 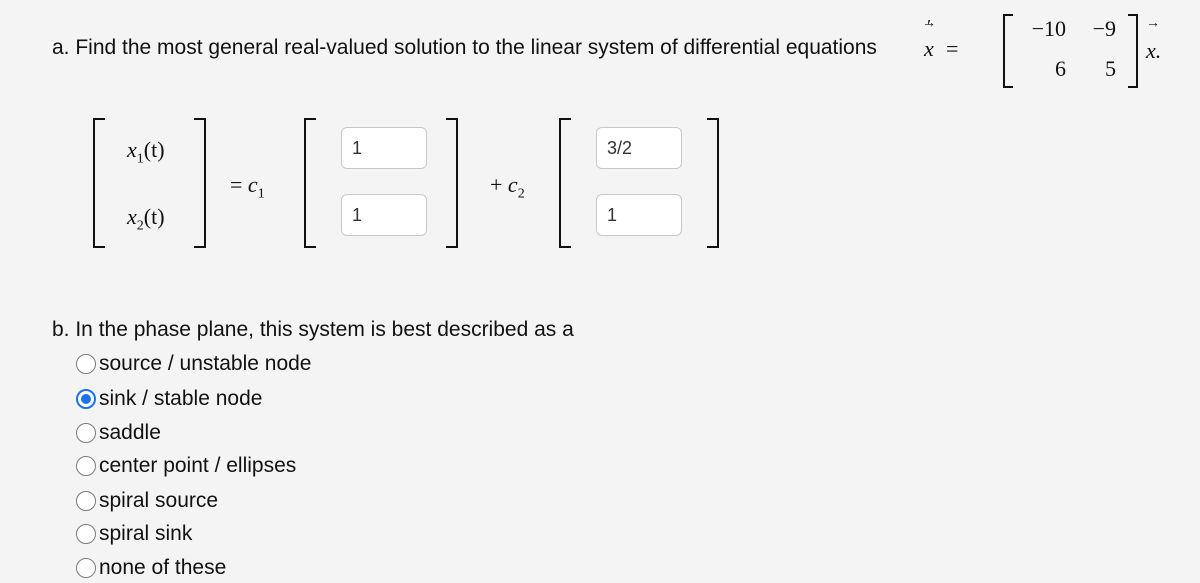 What do you see at coordinates (86, 399) in the screenshot?
I see `radio-selected-icon` at bounding box center [86, 399].